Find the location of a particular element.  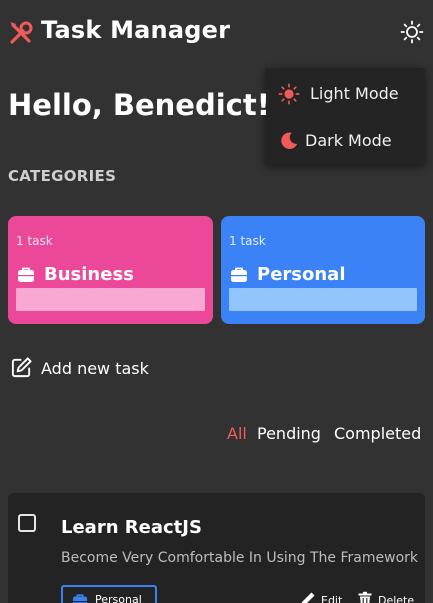

categories-title: CATEGORIES is located at coordinates (62, 176).